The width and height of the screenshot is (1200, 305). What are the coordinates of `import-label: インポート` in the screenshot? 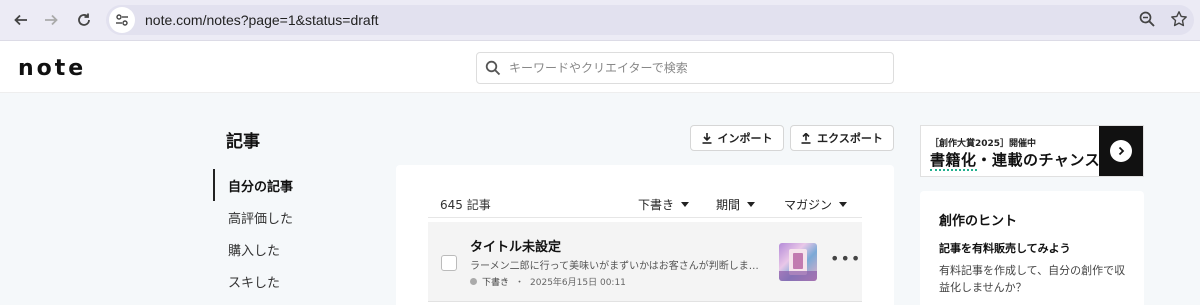 It's located at (745, 138).